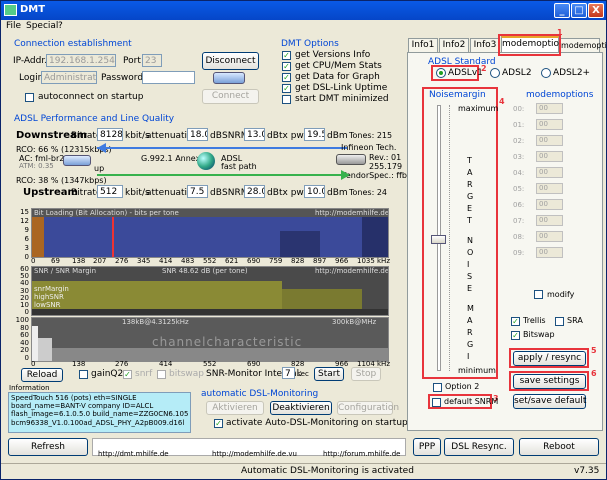  I want to click on modify-checkbox, so click(538, 294).